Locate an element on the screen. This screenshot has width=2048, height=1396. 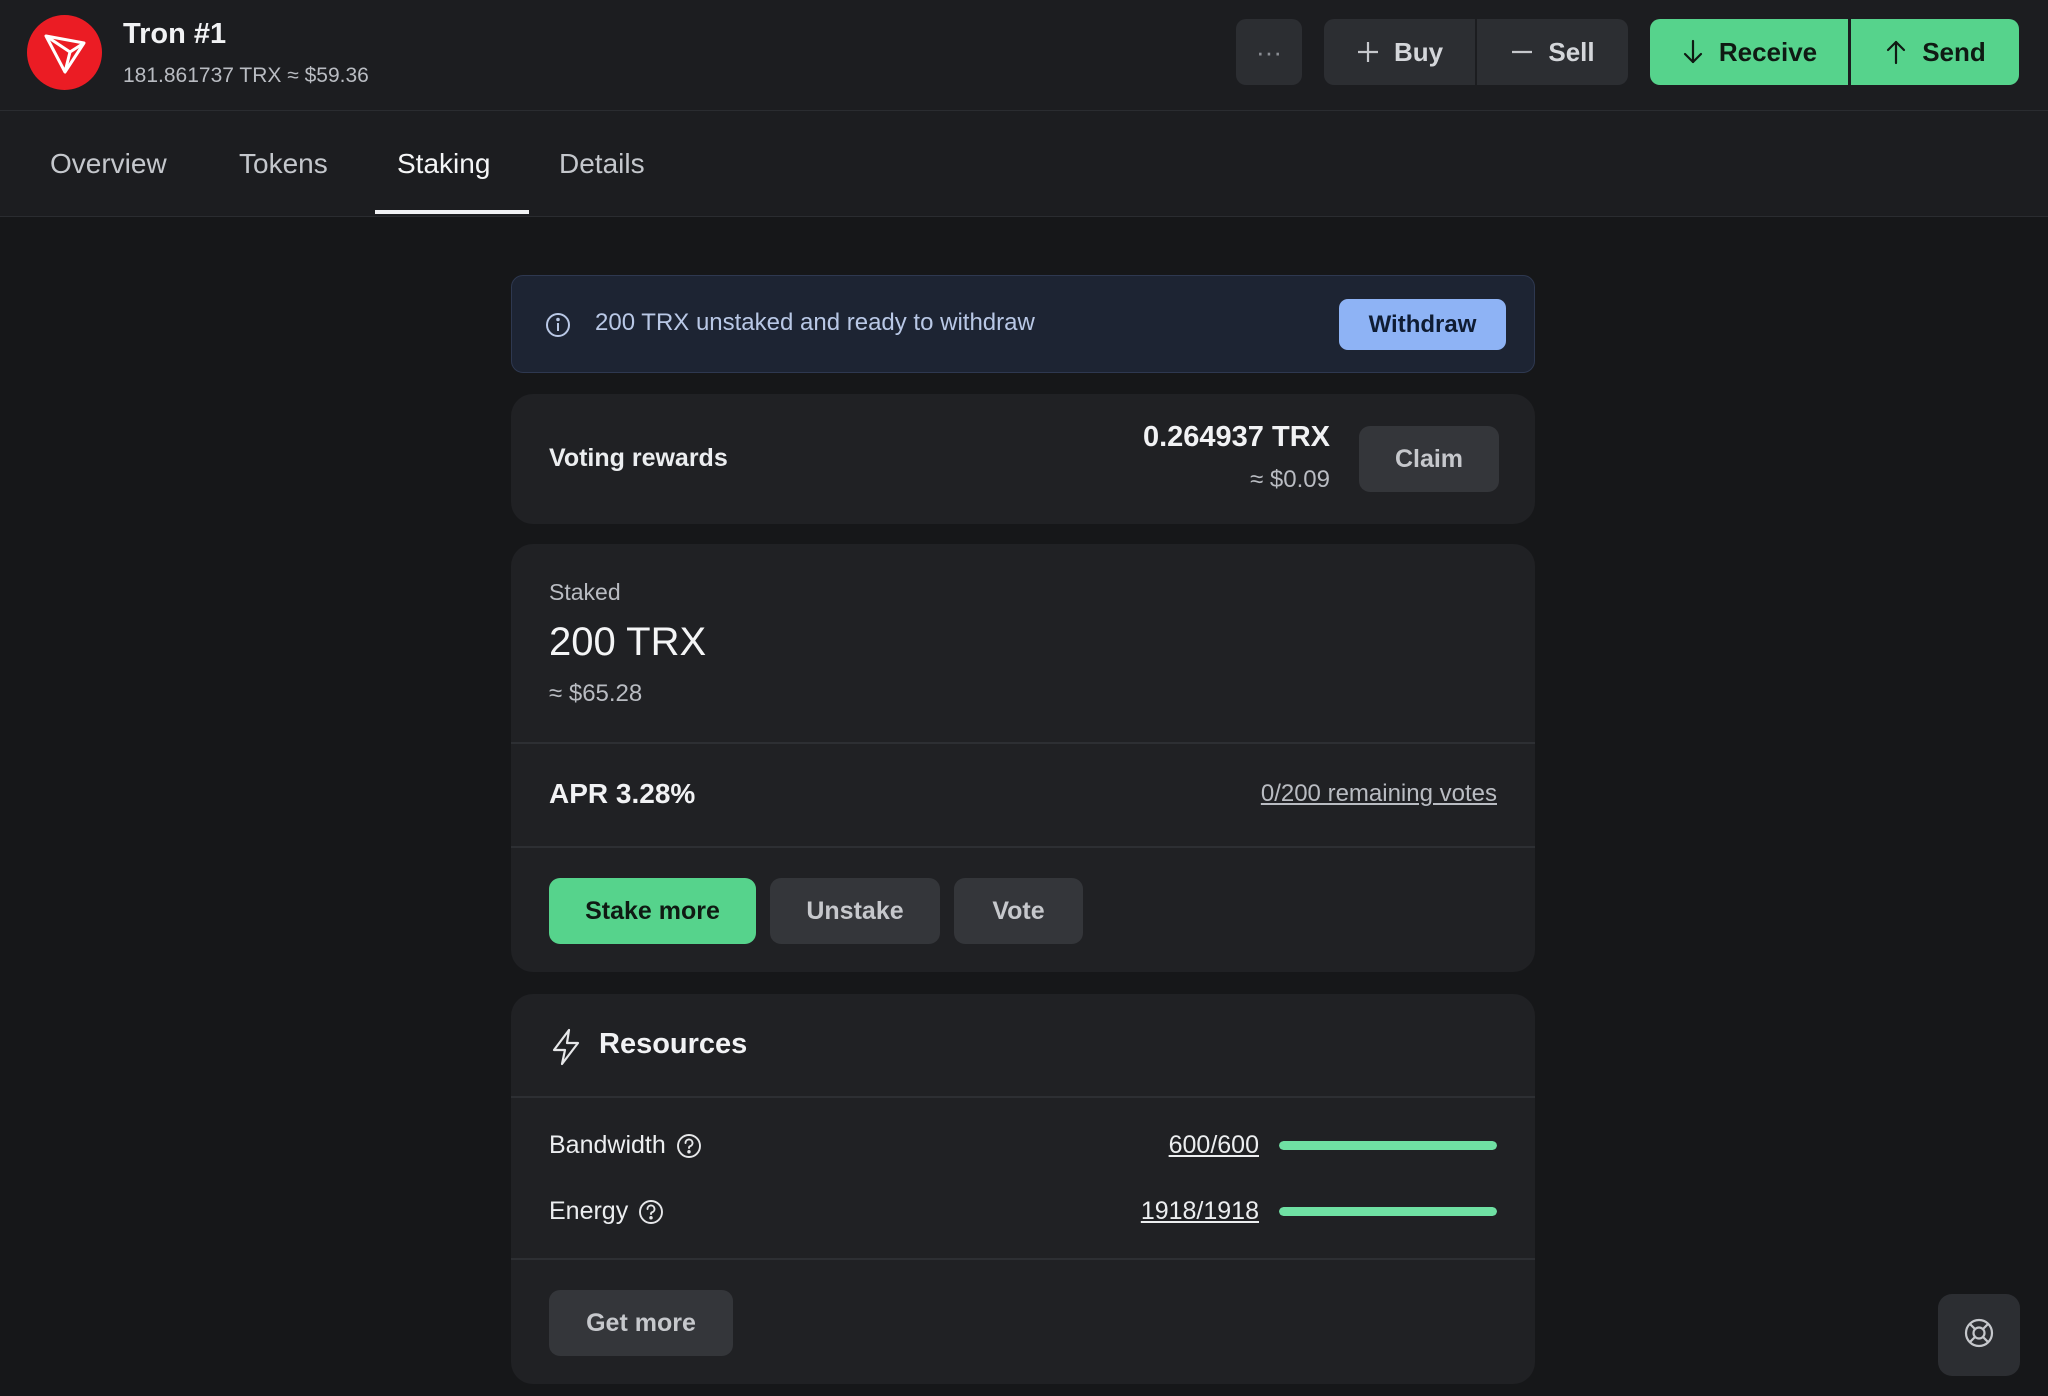
bandwidth-value: 600/600 is located at coordinates (1214, 1145).